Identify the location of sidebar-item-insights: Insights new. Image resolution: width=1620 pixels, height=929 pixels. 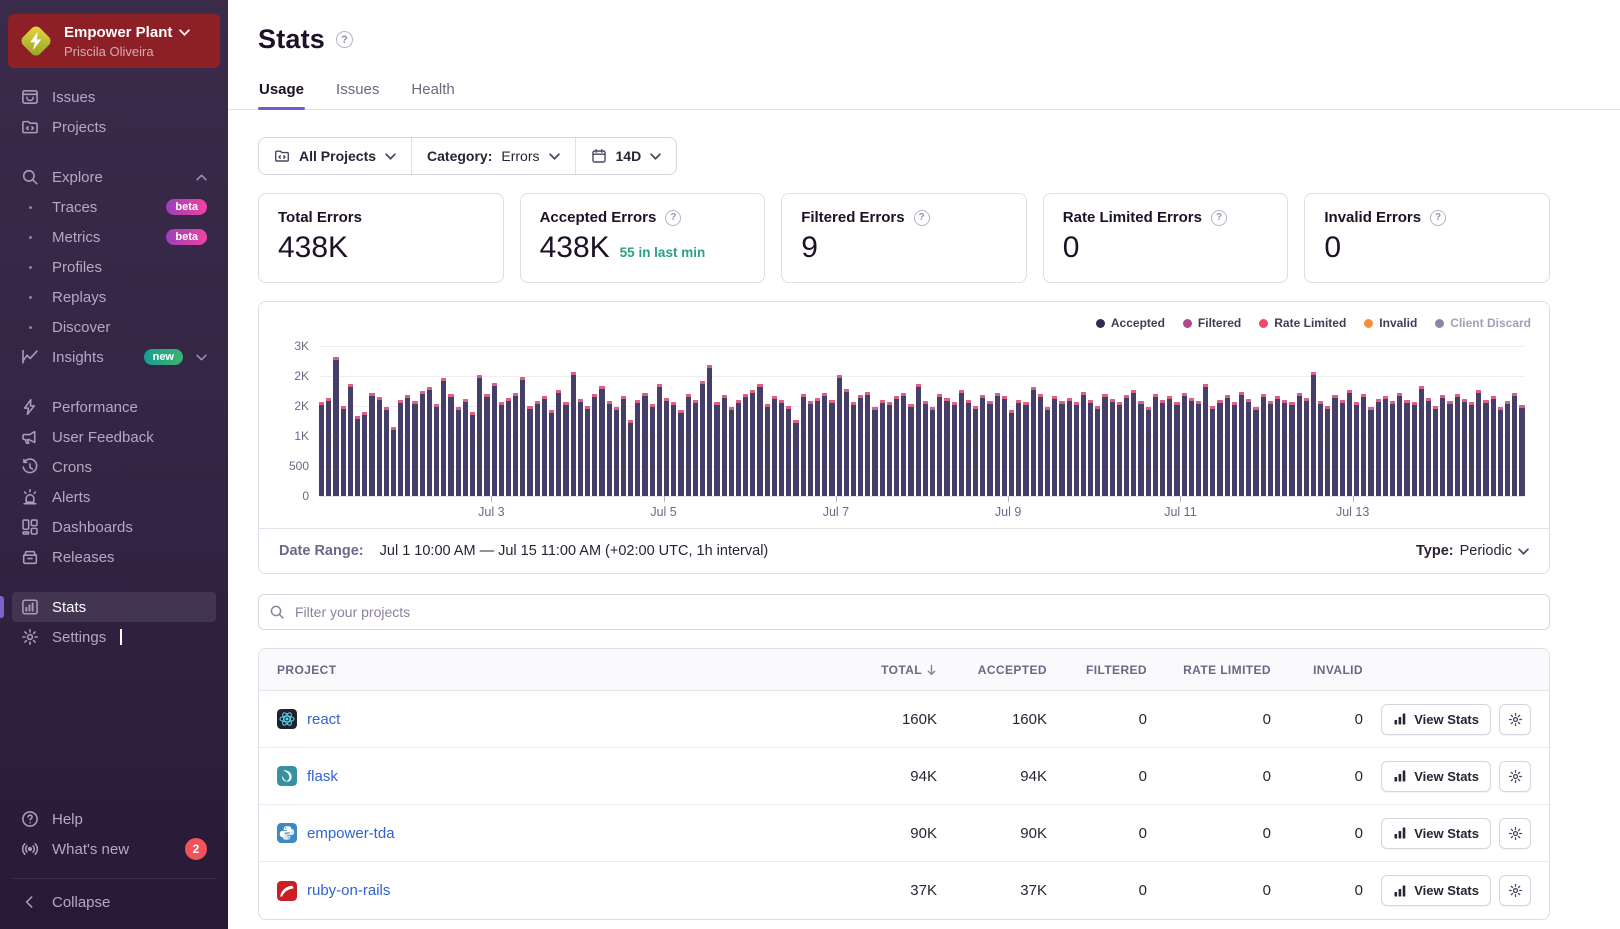
(114, 357).